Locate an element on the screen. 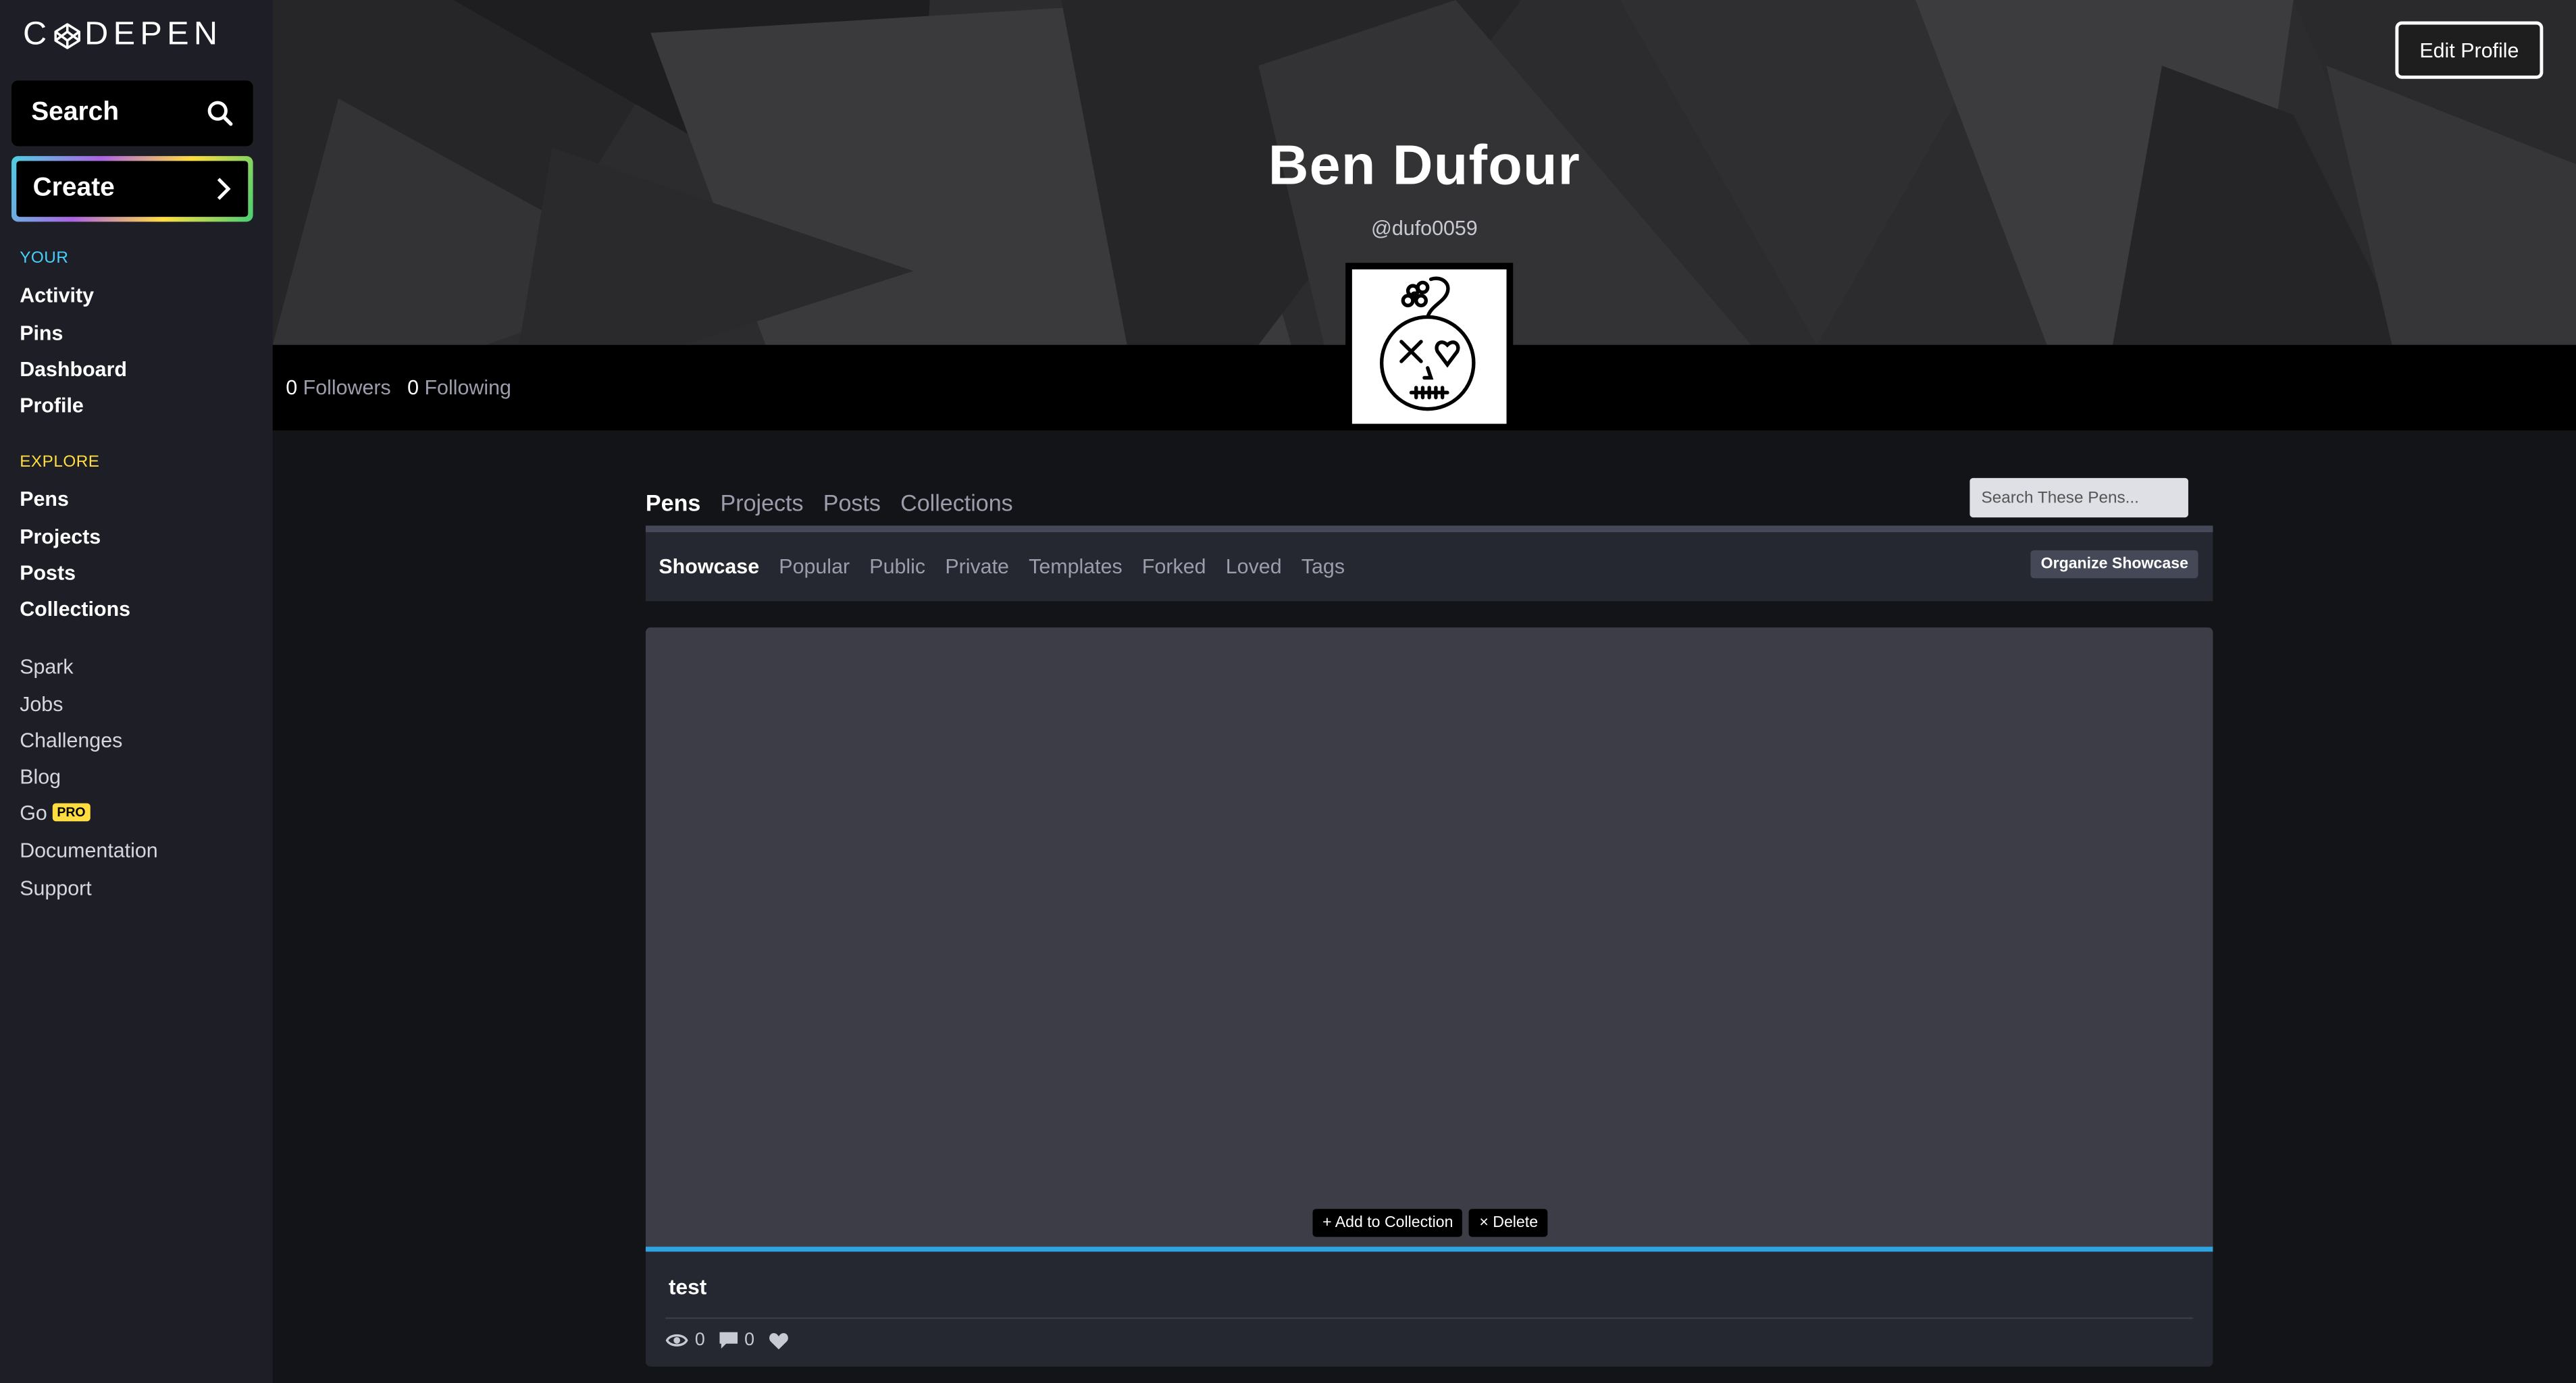 The height and width of the screenshot is (1383, 2576). sidebar-item-pins: Pins is located at coordinates (41, 333).